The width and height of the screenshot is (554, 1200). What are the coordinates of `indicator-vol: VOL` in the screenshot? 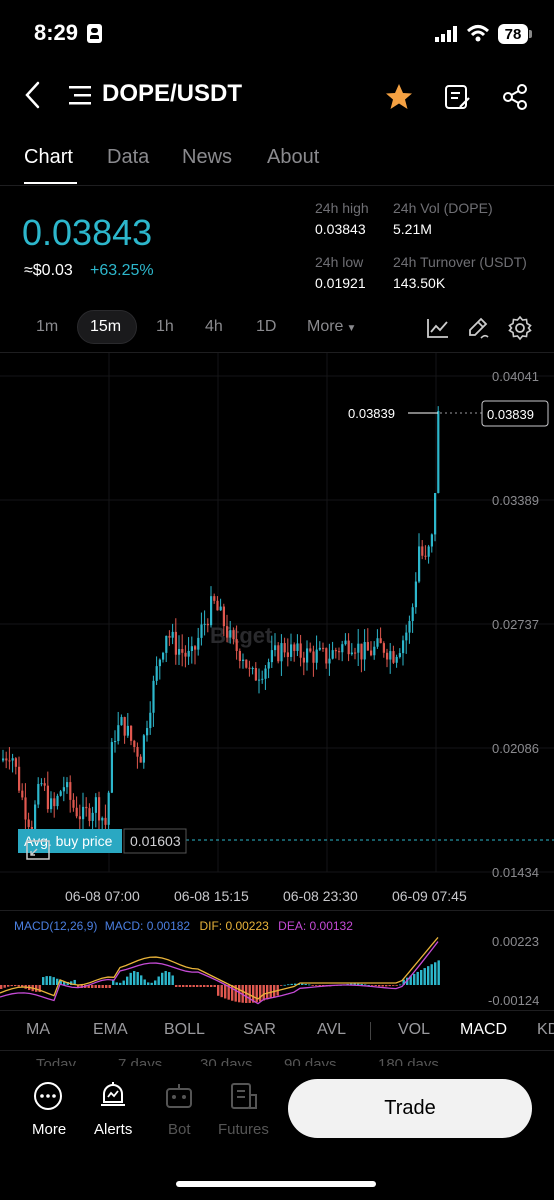 It's located at (414, 1030).